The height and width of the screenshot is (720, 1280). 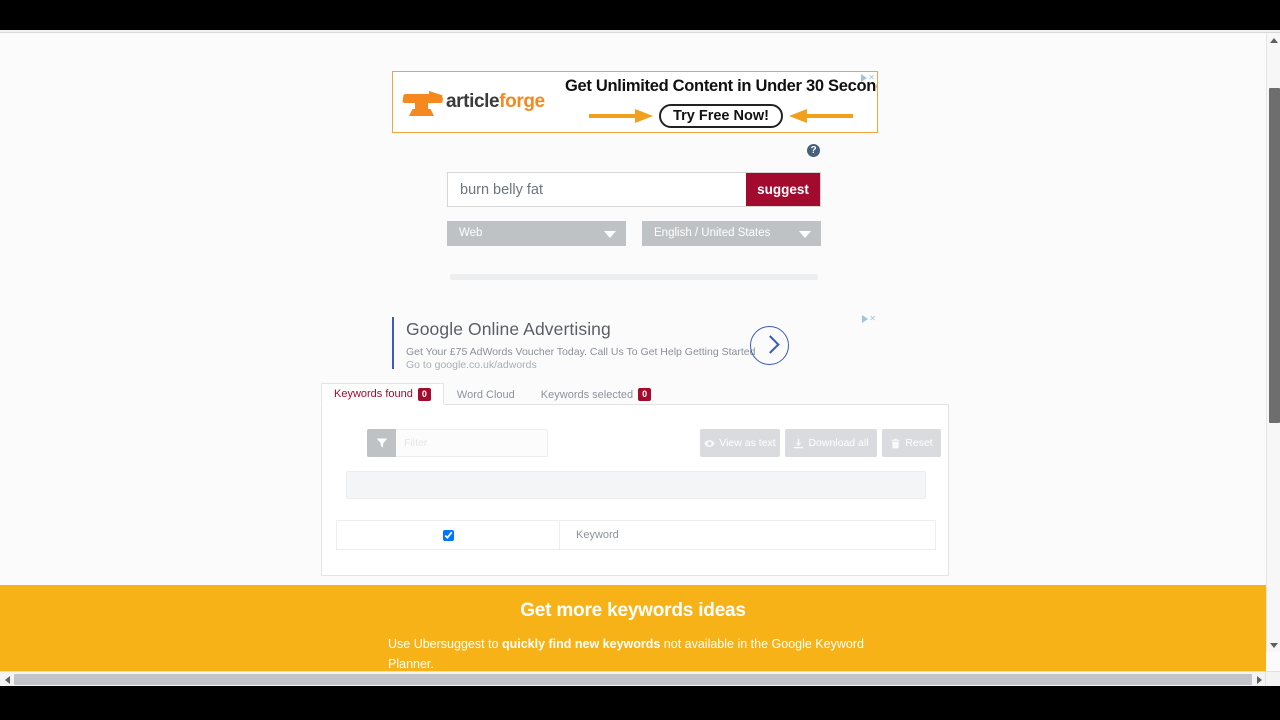 What do you see at coordinates (536, 233) in the screenshot?
I see `source-select: Web` at bounding box center [536, 233].